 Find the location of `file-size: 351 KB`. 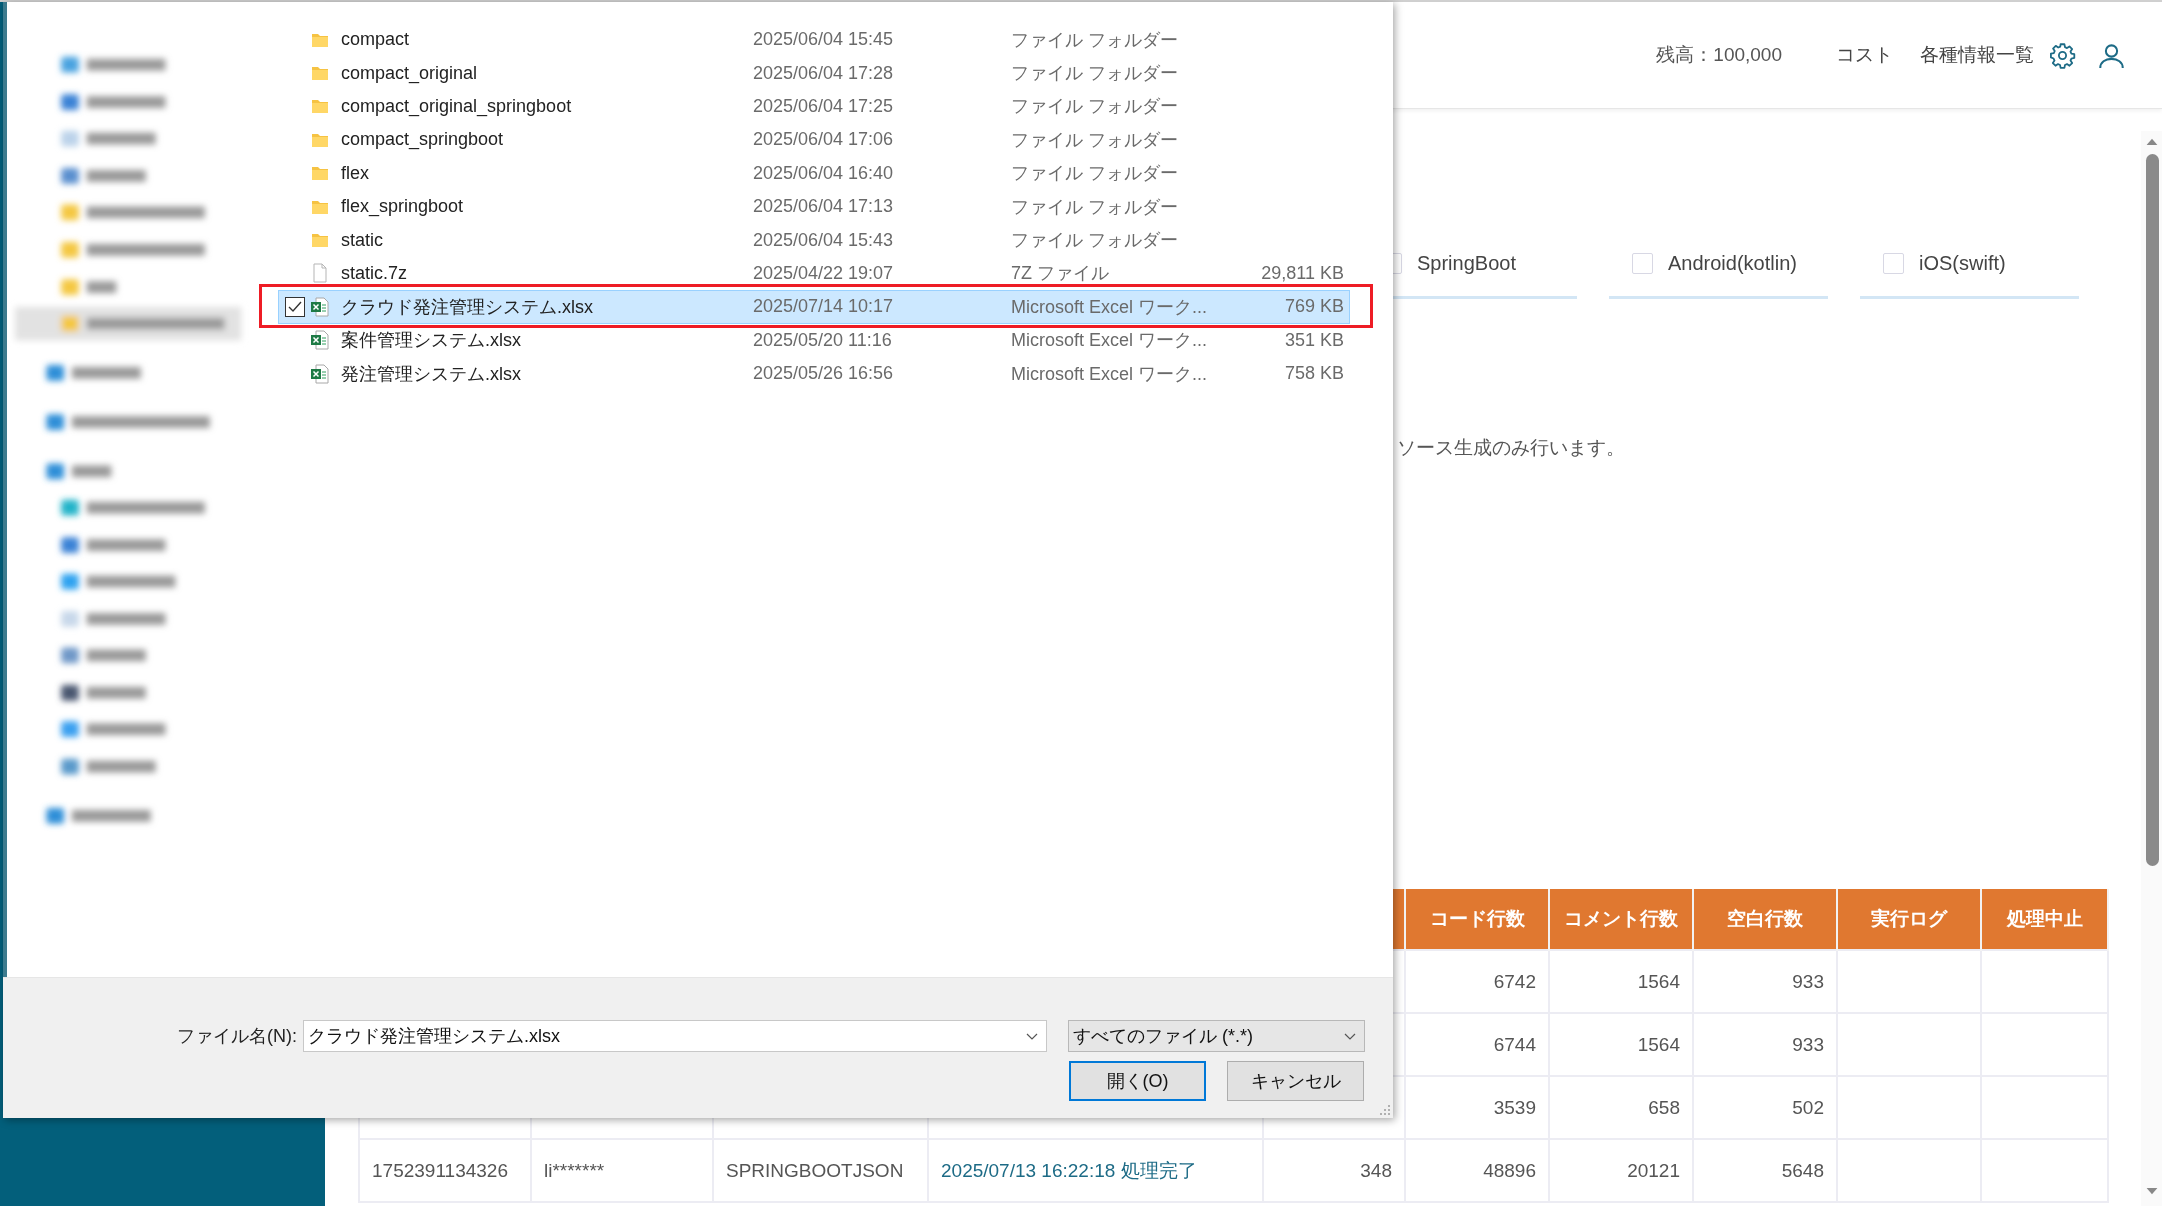

file-size: 351 KB is located at coordinates (1314, 340).